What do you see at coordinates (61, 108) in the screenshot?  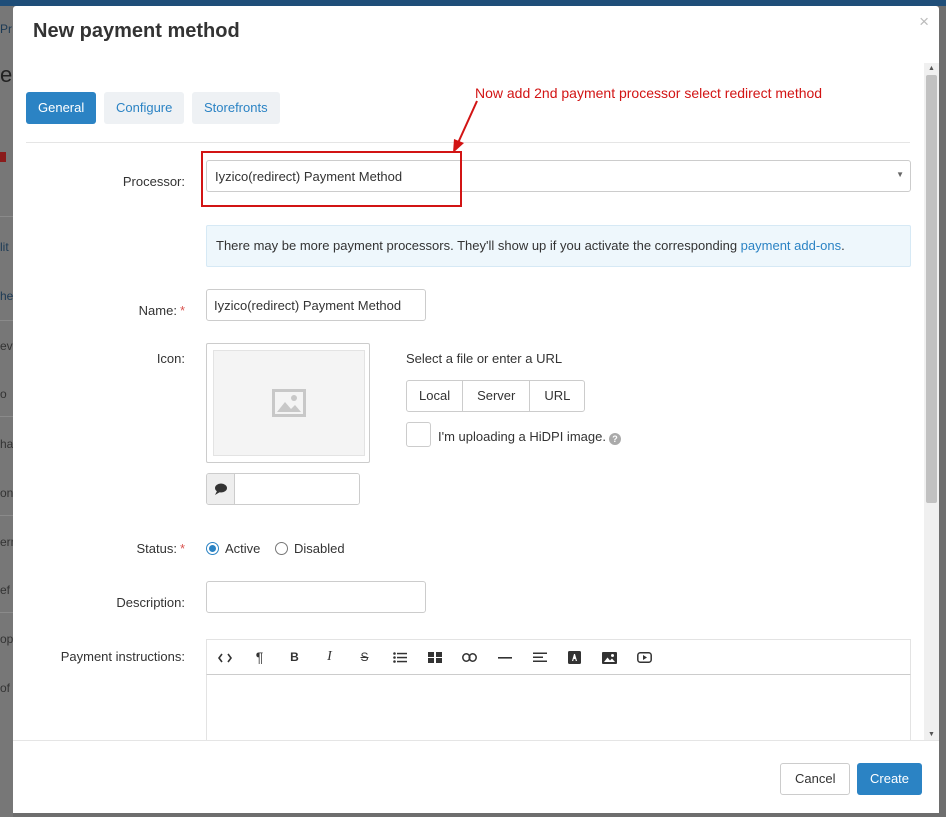 I see `tab-general: General` at bounding box center [61, 108].